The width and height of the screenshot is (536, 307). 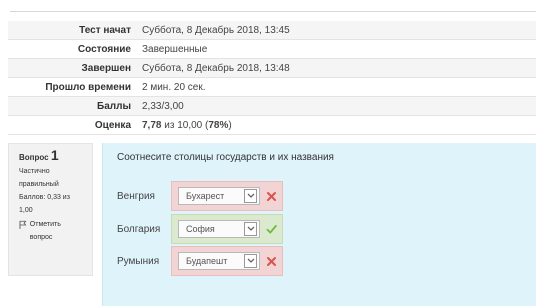 I want to click on selected-capital: Бухарест, so click(x=205, y=196).